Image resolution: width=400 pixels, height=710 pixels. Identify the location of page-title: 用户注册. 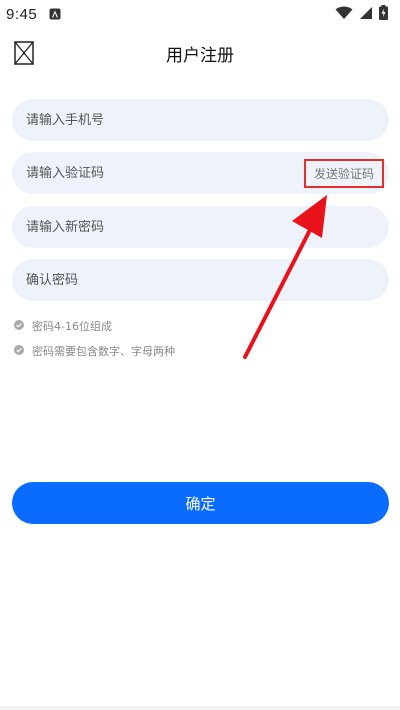
(200, 55).